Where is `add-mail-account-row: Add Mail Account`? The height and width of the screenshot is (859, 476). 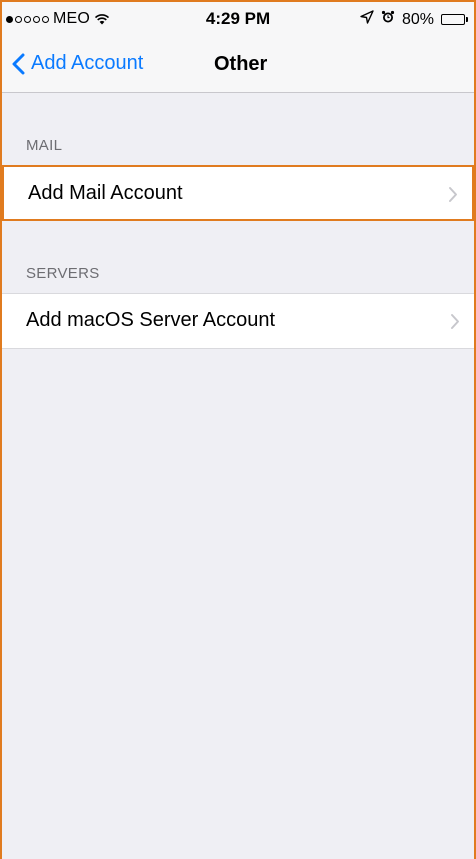
add-mail-account-row: Add Mail Account is located at coordinates (238, 193).